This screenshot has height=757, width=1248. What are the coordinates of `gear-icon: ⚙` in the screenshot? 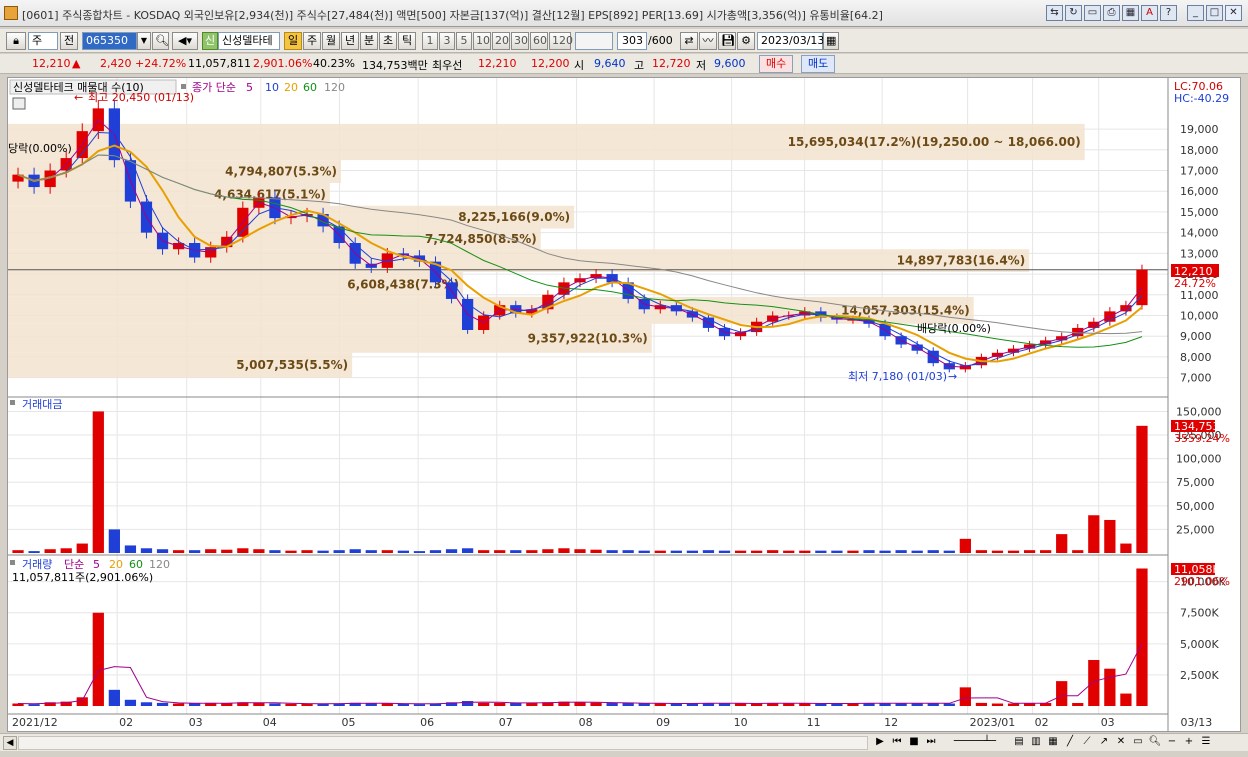 It's located at (746, 41).